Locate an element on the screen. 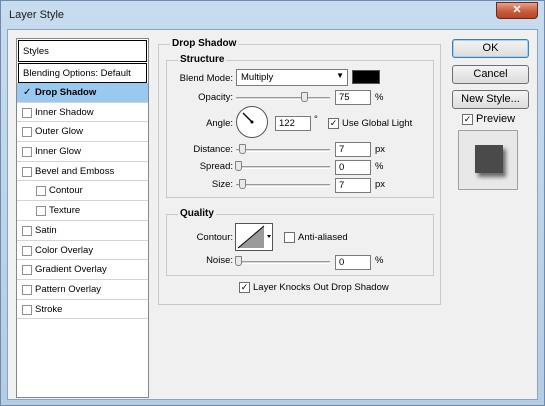  spread-label: Spread: is located at coordinates (216, 166).